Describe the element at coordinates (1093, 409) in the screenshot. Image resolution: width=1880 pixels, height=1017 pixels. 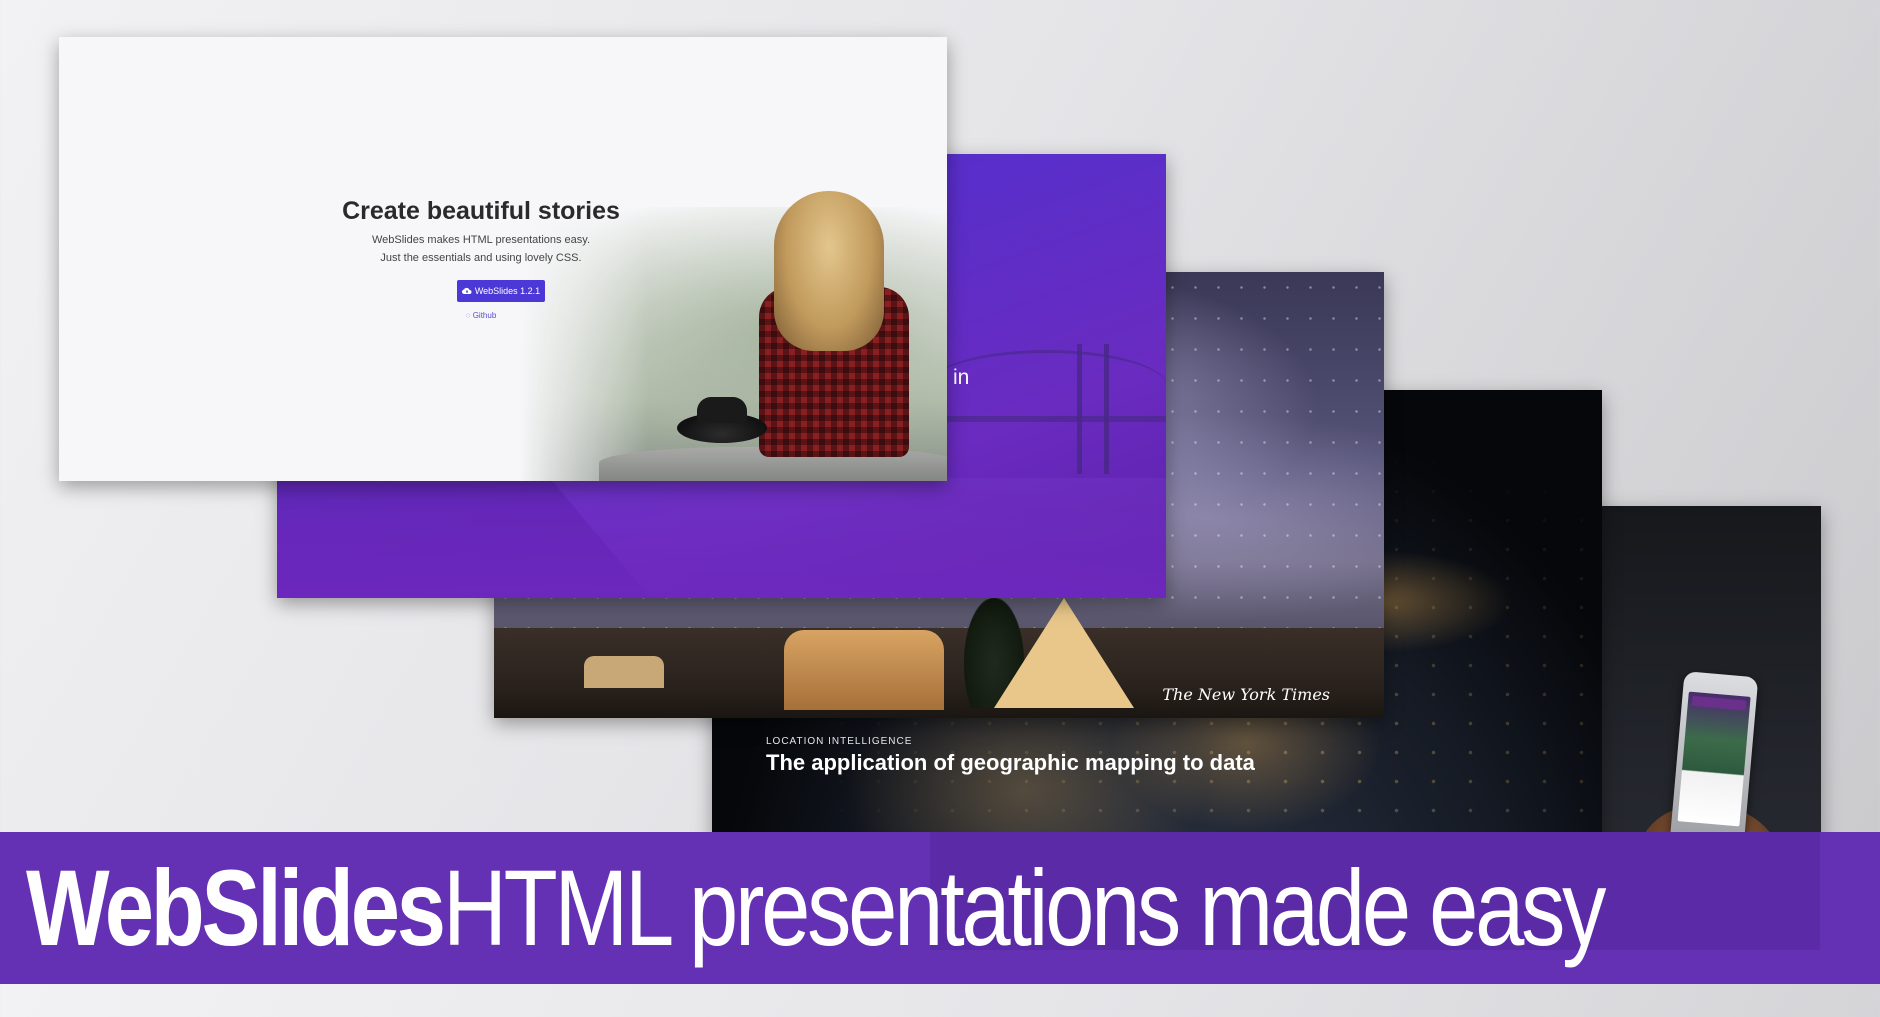
I see `bridge-tower` at that location.